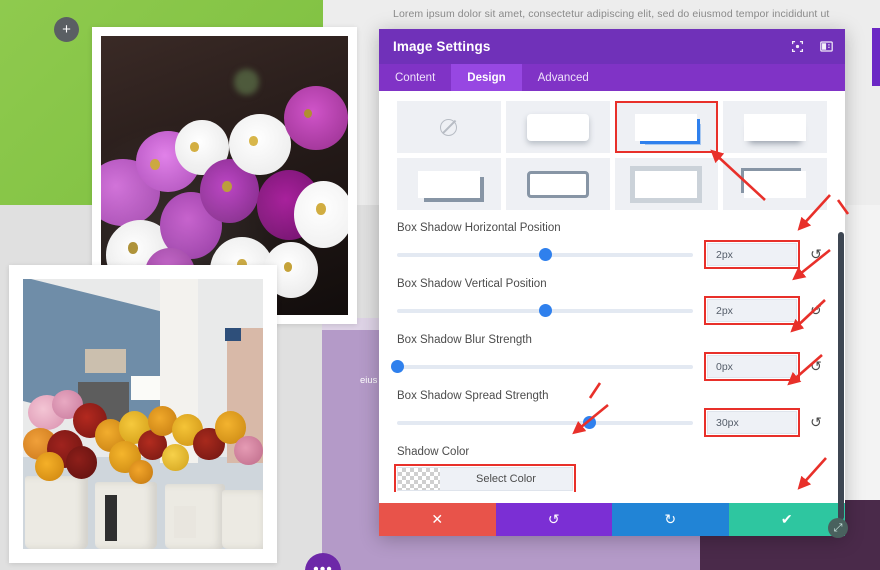 This screenshot has height=570, width=880. I want to click on modal-tabs: Content Design Advanced, so click(612, 77).